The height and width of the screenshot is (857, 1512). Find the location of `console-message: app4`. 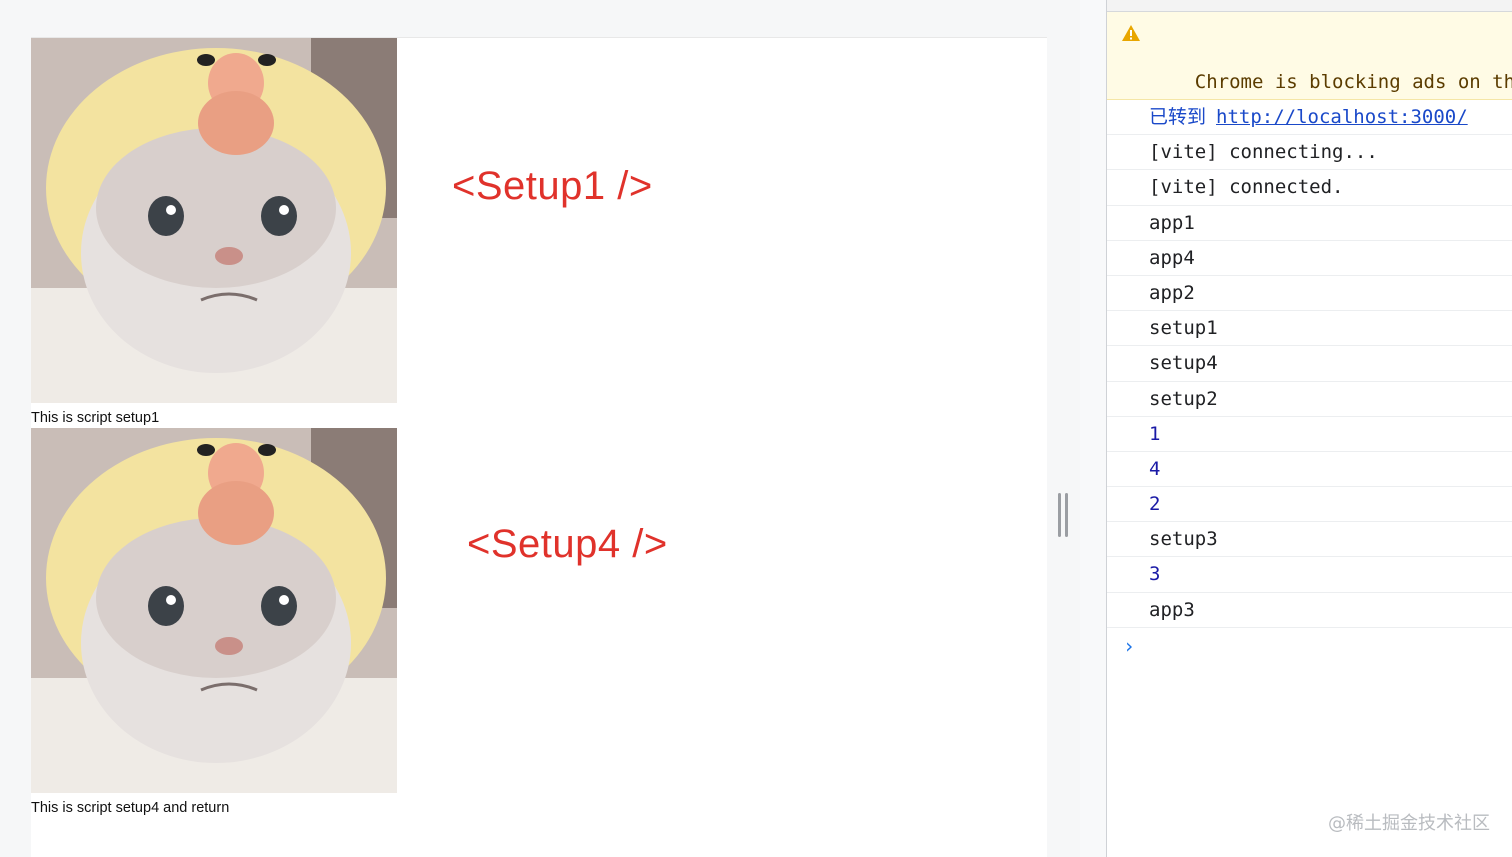

console-message: app4 is located at coordinates (1309, 258).